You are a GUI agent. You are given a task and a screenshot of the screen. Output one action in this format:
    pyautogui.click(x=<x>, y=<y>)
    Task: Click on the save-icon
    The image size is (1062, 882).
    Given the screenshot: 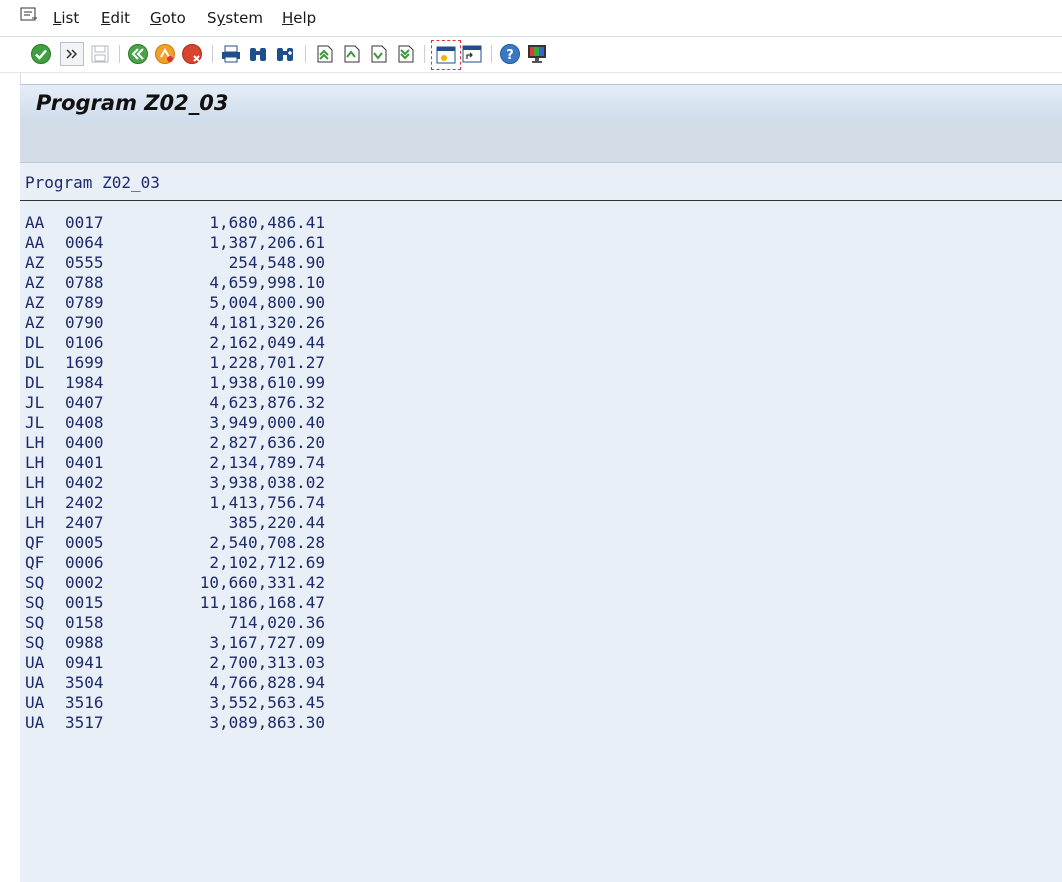 What is the action you would take?
    pyautogui.click(x=100, y=54)
    